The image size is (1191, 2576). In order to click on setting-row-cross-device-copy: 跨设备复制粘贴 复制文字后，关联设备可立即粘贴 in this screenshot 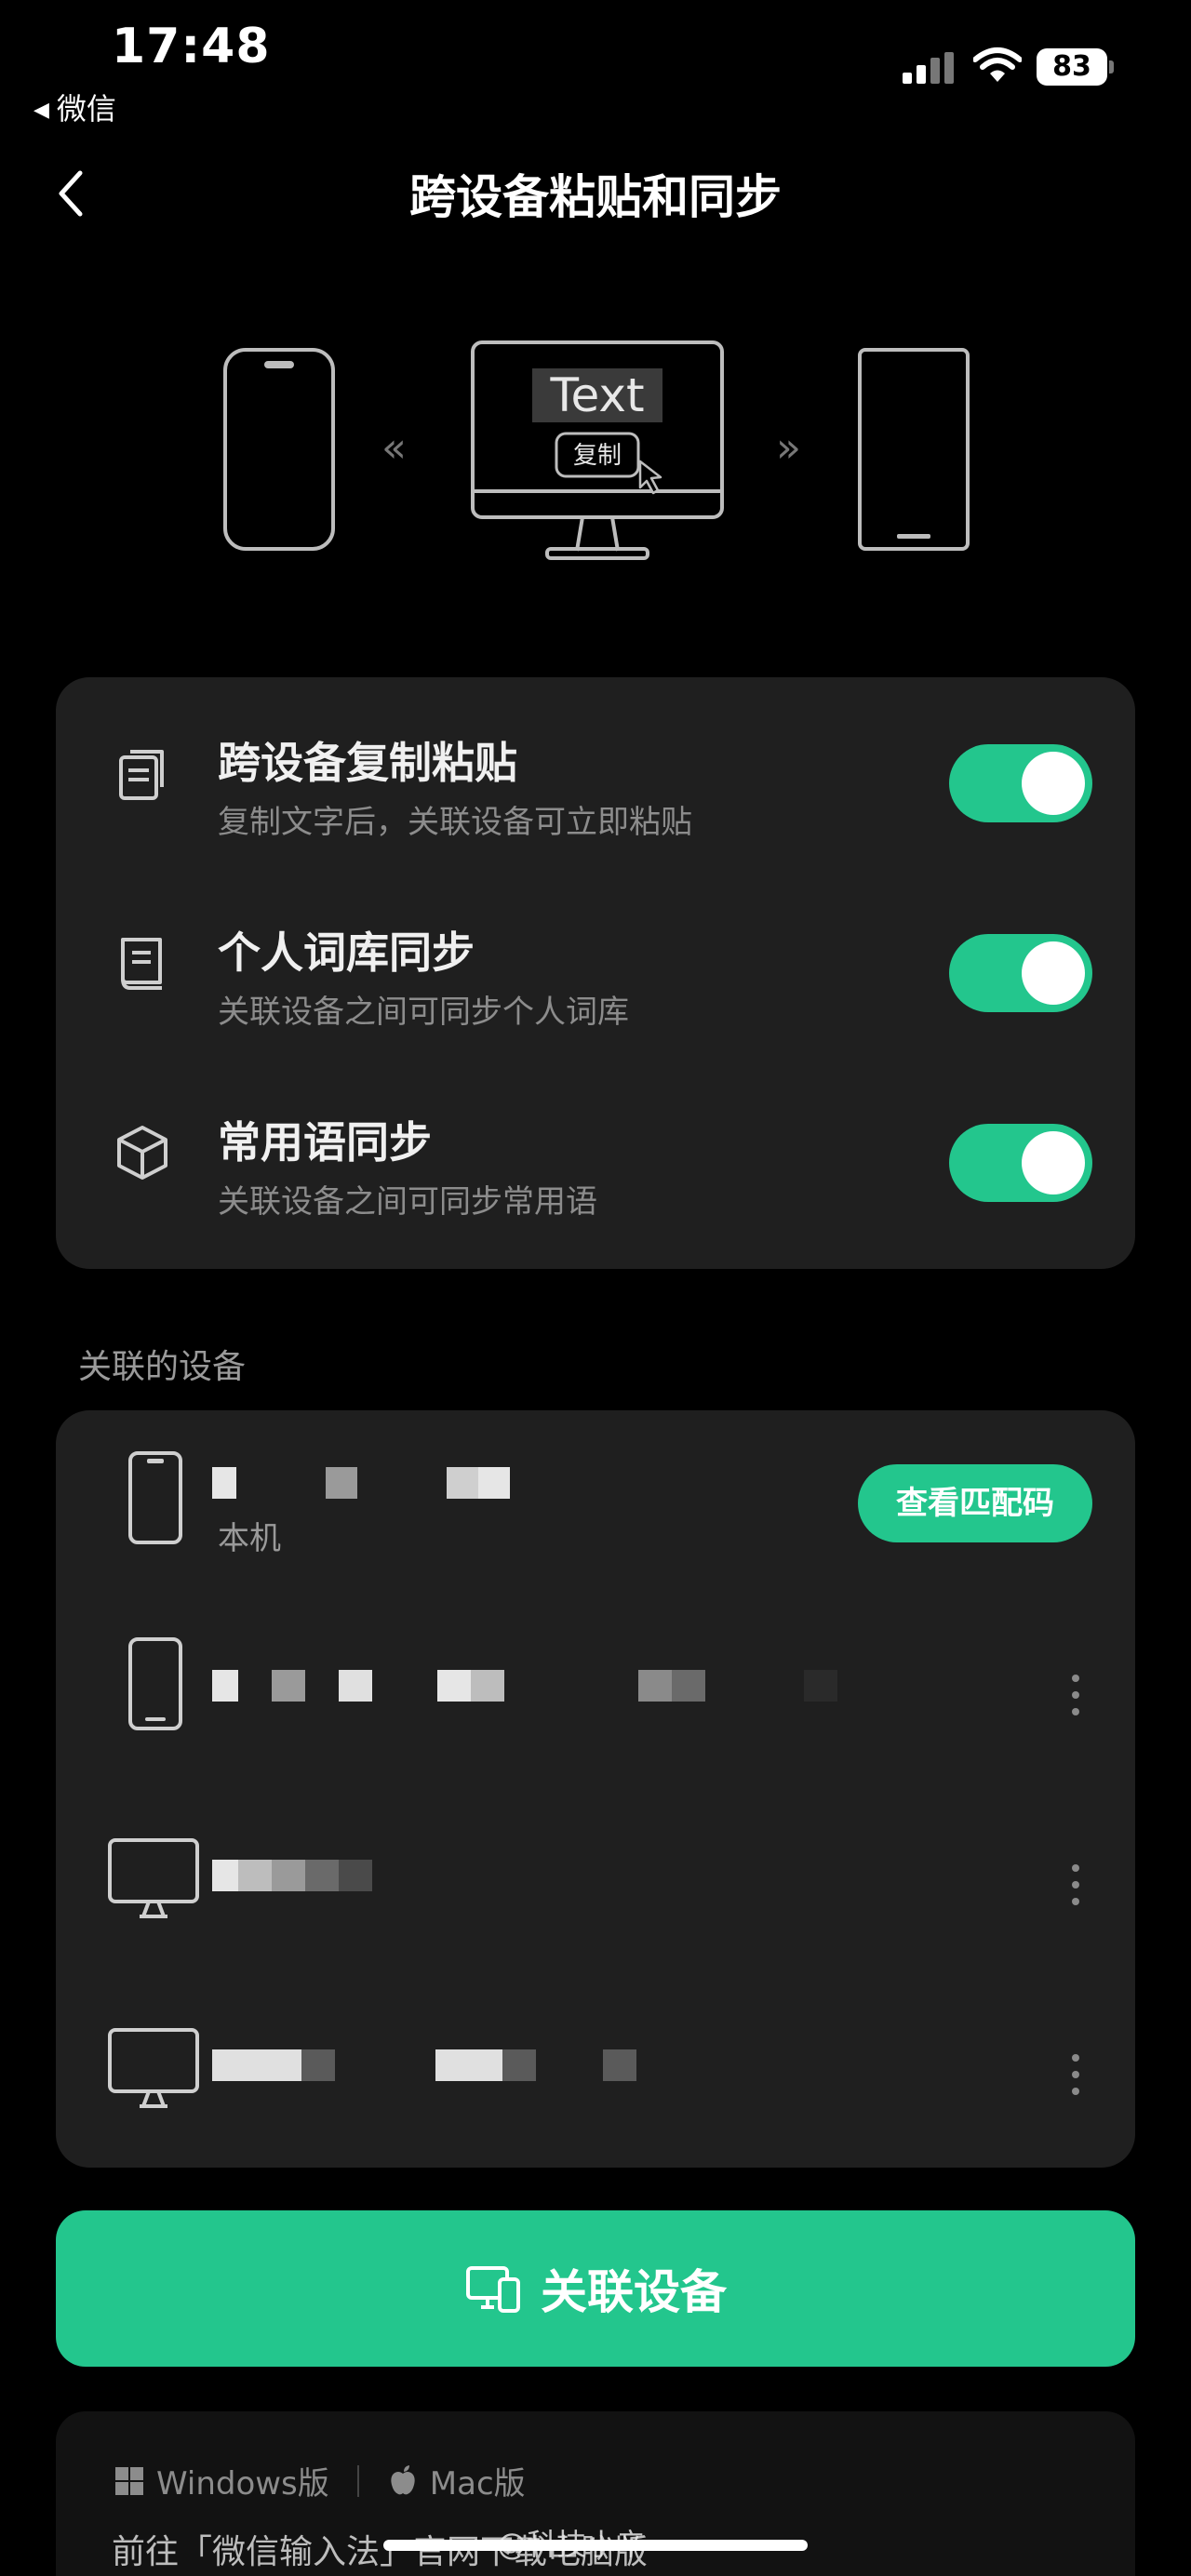, I will do `click(595, 772)`.